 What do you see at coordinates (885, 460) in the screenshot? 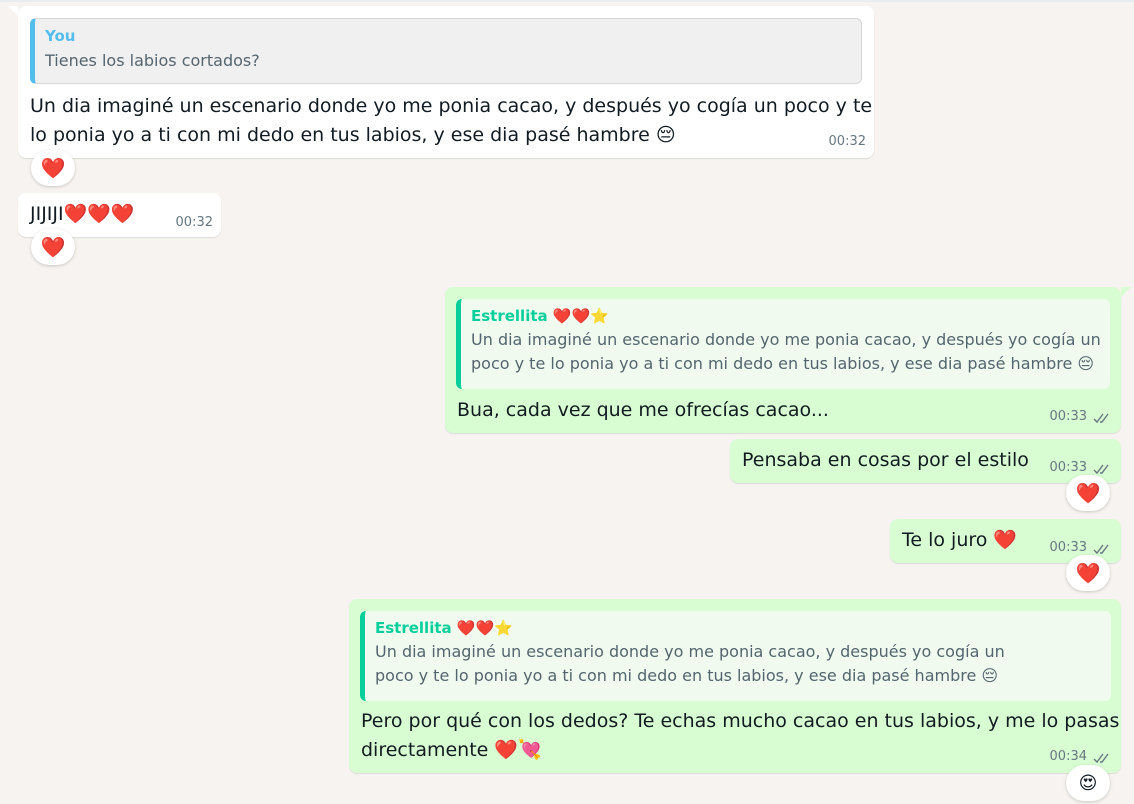
I see `message-text: Pensaba en cosas por el estilo` at bounding box center [885, 460].